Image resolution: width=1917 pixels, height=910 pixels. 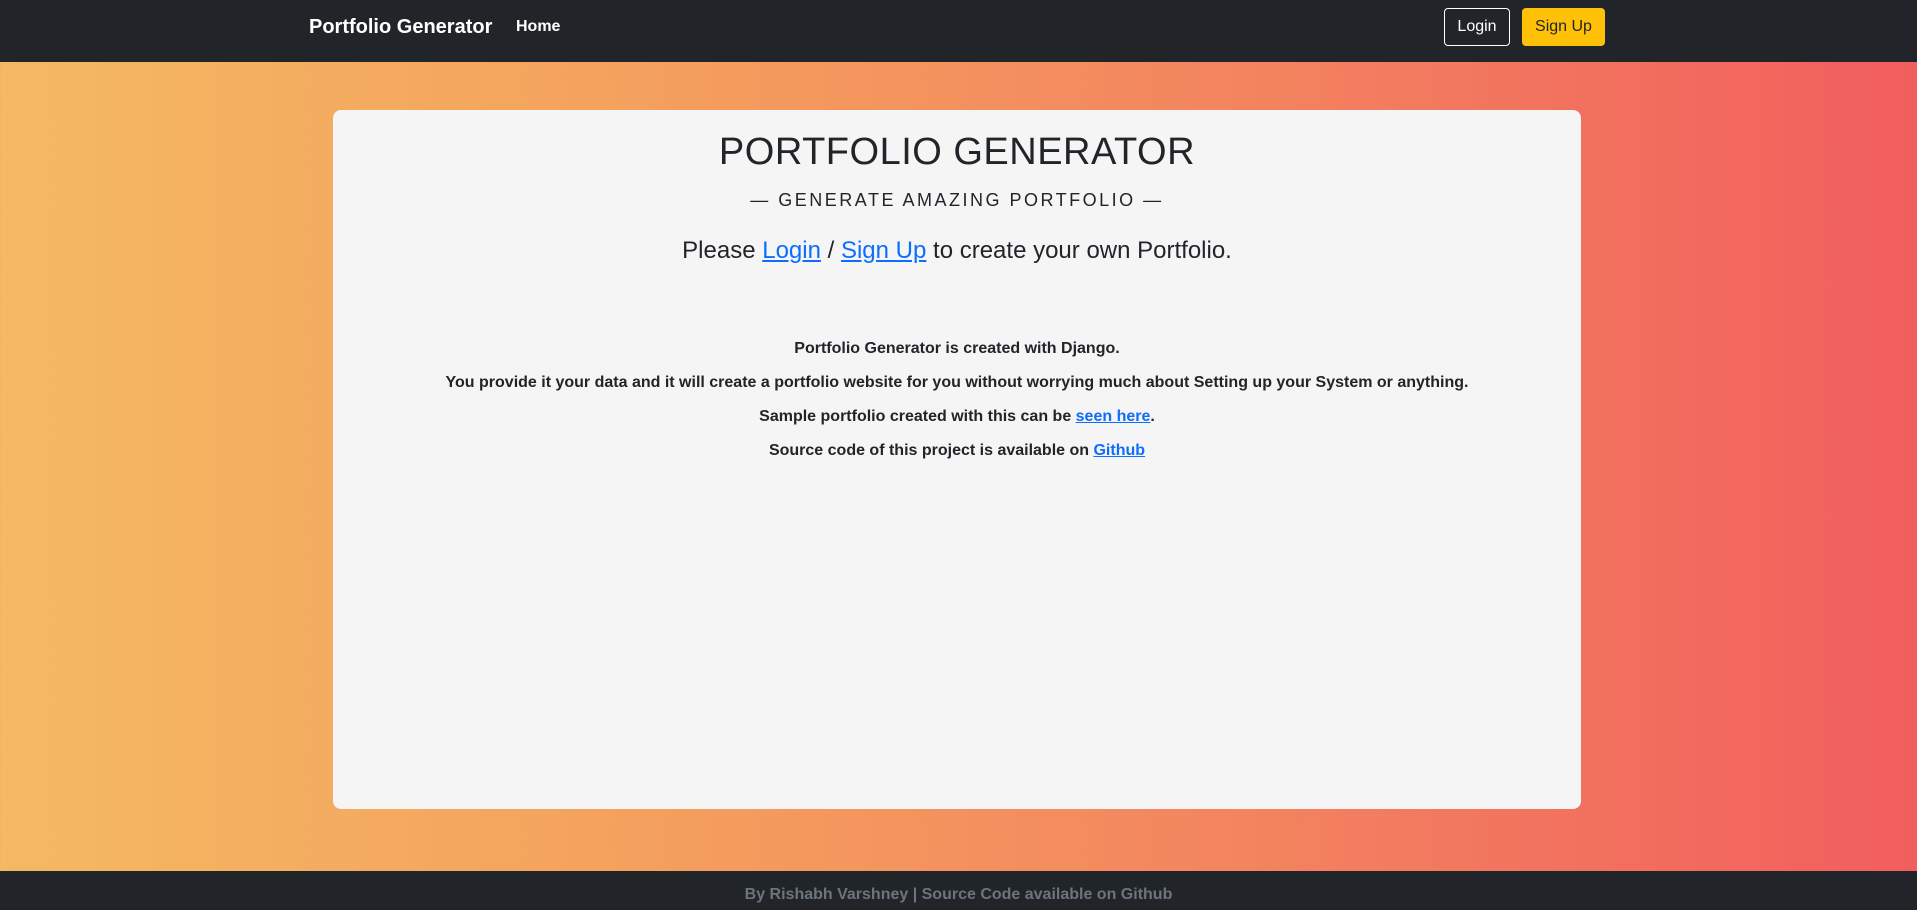 I want to click on signup-button: Sign Up, so click(x=1563, y=27).